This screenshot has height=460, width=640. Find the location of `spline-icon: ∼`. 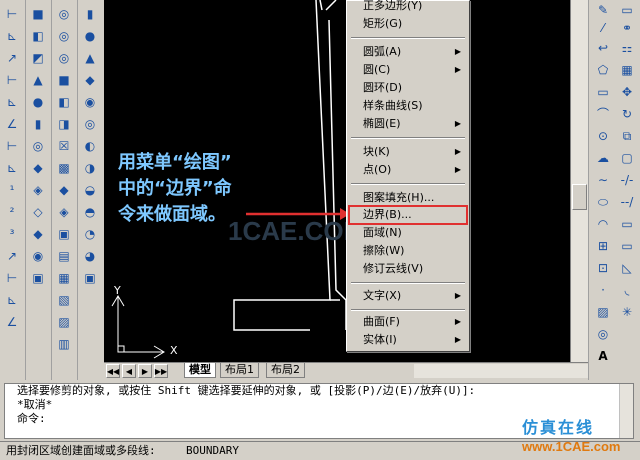

spline-icon: ∼ is located at coordinates (603, 180).